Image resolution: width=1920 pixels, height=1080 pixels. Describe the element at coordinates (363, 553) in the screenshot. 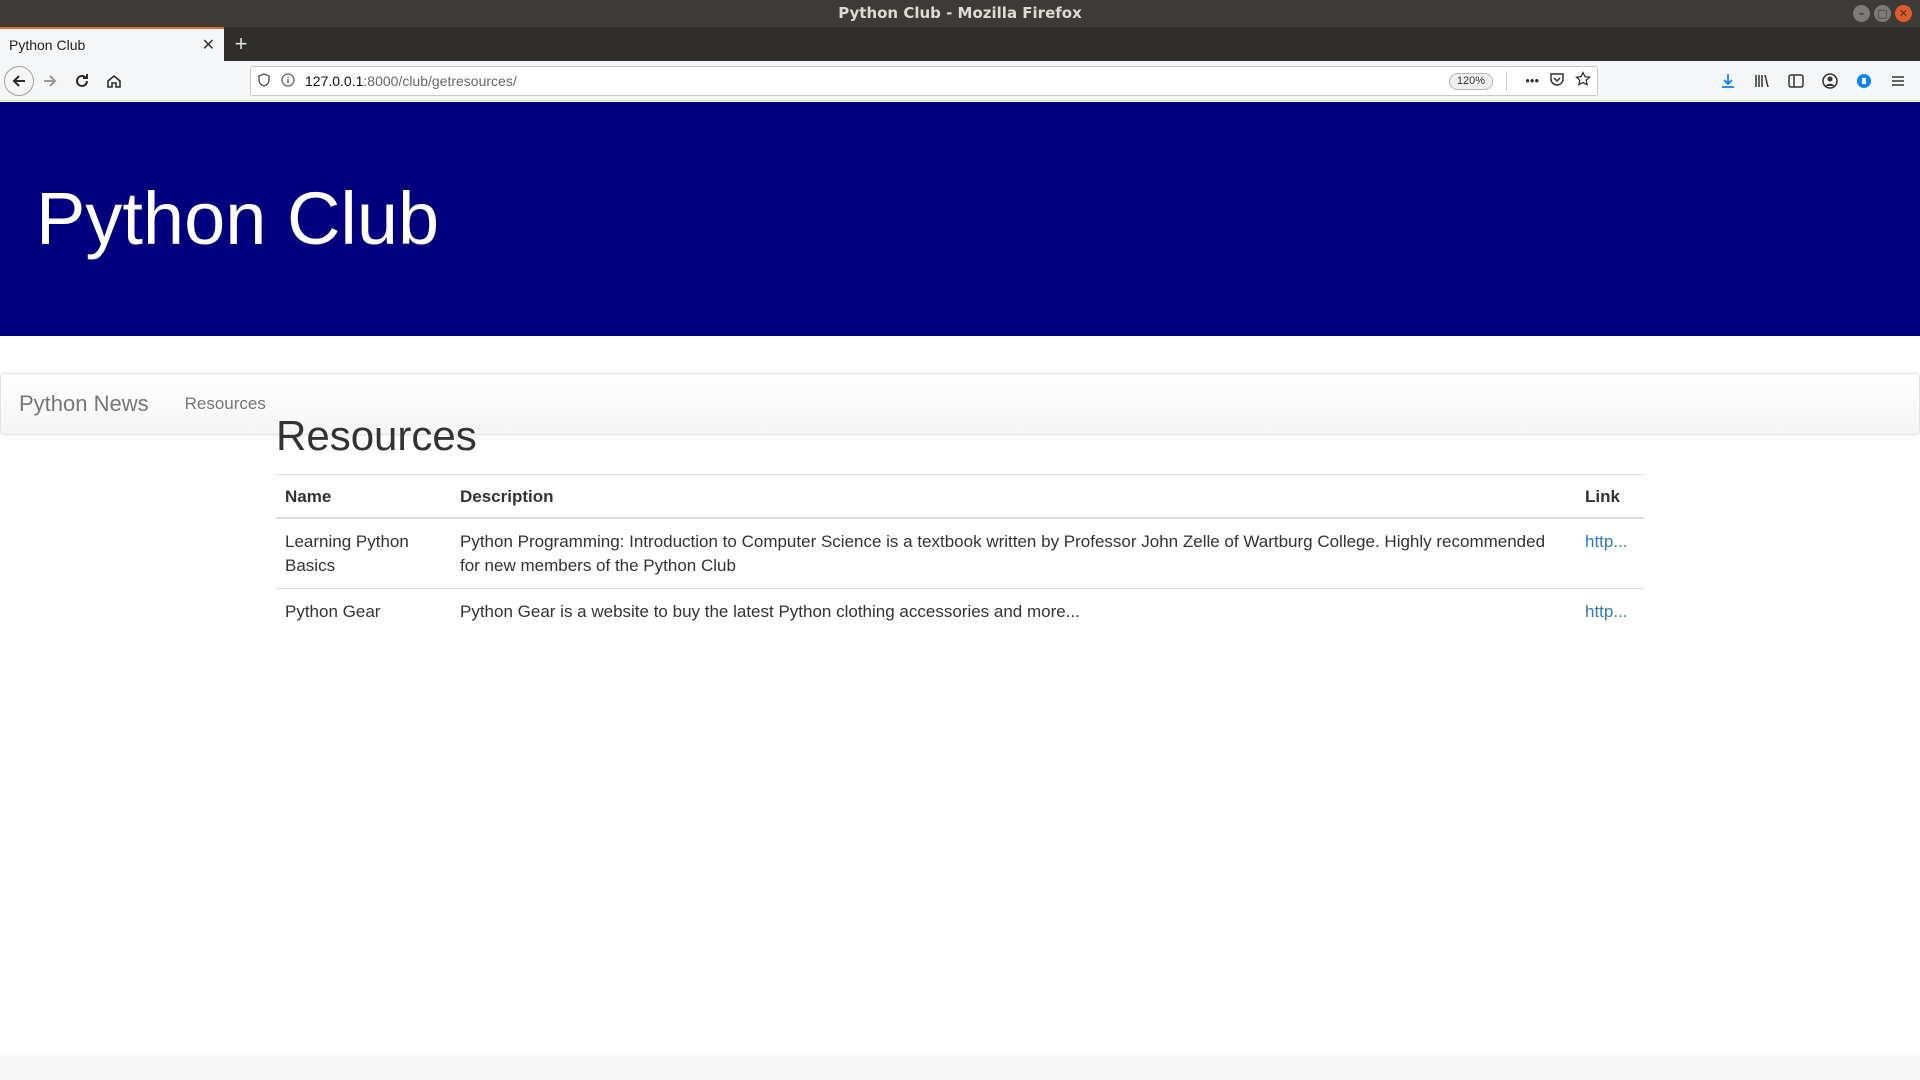

I see `resource-name: Learning Python Basics` at that location.